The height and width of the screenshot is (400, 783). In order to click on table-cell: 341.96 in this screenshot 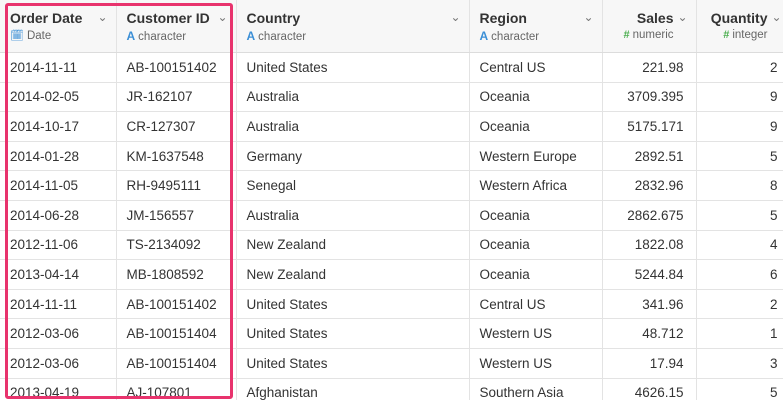, I will do `click(649, 304)`.